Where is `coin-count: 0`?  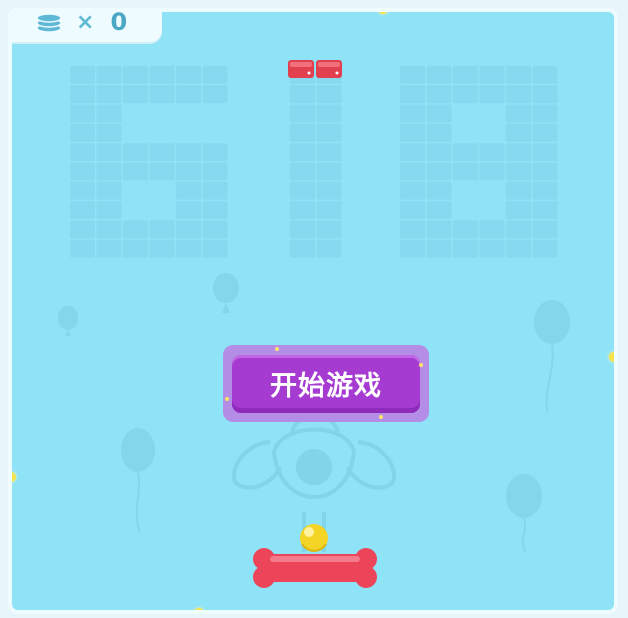 coin-count: 0 is located at coordinates (119, 22).